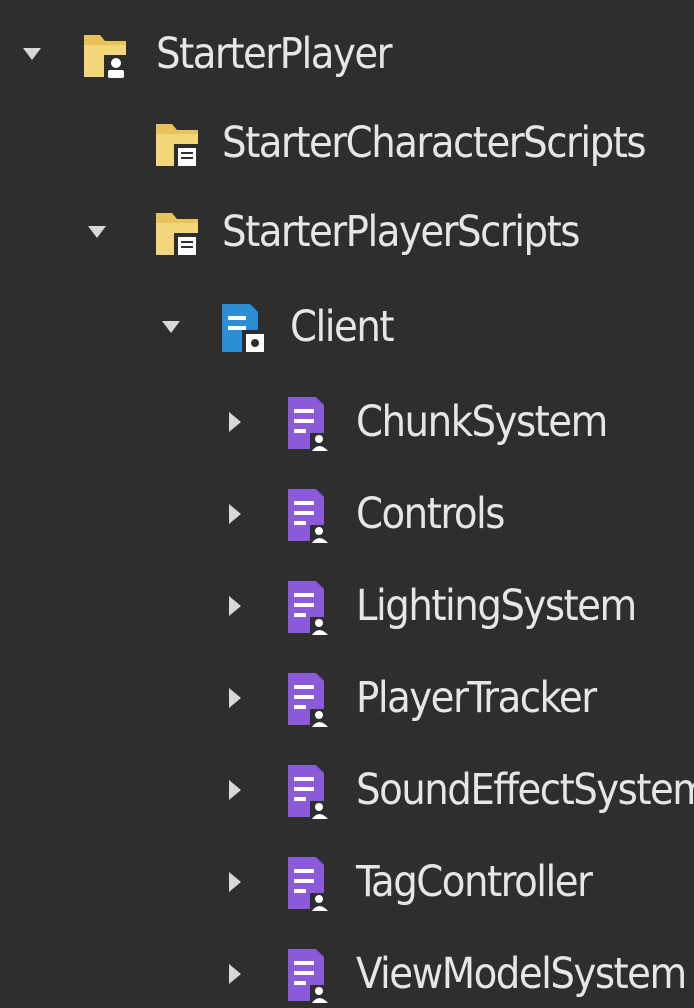 The image size is (694, 1008). I want to click on tree-item-viewmodelsystem: ViewModelSystem, so click(347, 967).